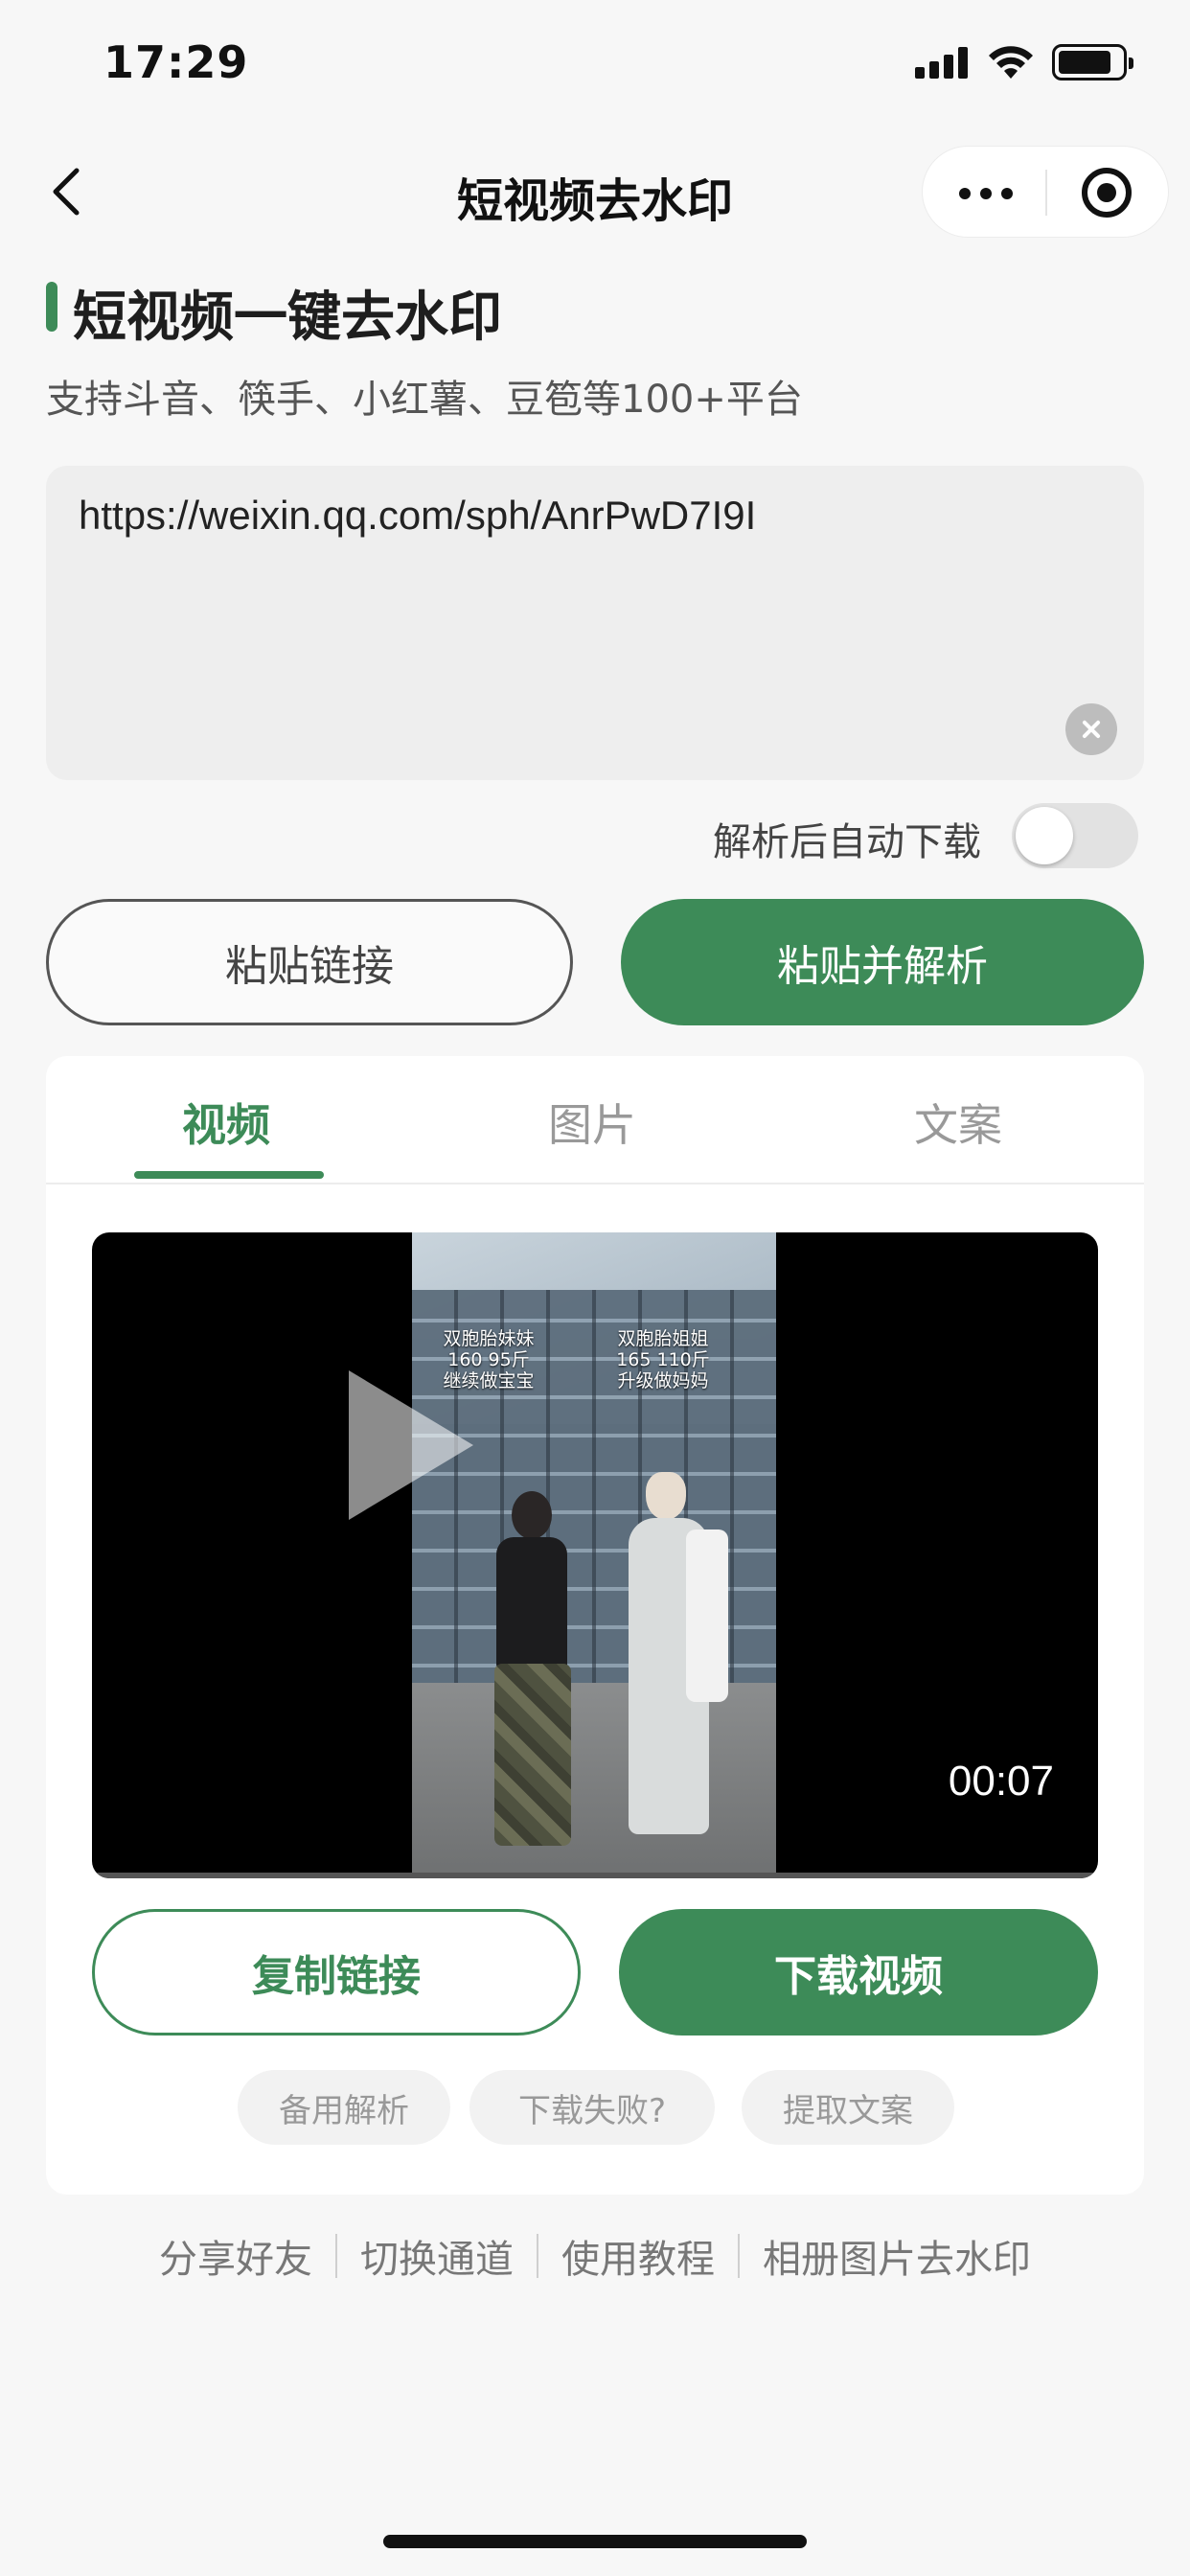 The image size is (1190, 2576). Describe the element at coordinates (411, 1445) in the screenshot. I see `play-icon` at that location.